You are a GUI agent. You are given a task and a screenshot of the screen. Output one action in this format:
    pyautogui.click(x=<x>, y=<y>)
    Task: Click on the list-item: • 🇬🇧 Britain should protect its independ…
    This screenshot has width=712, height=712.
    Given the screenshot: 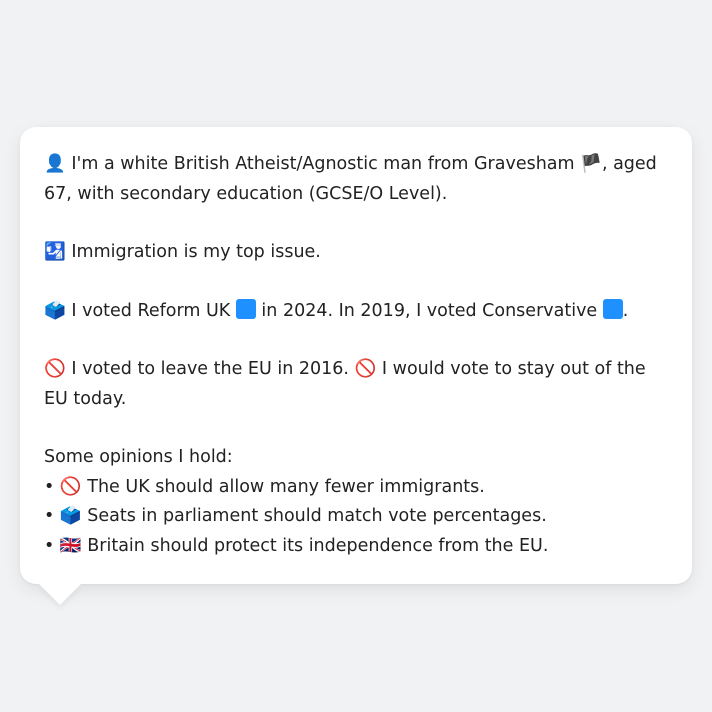 What is the action you would take?
    pyautogui.click(x=356, y=547)
    